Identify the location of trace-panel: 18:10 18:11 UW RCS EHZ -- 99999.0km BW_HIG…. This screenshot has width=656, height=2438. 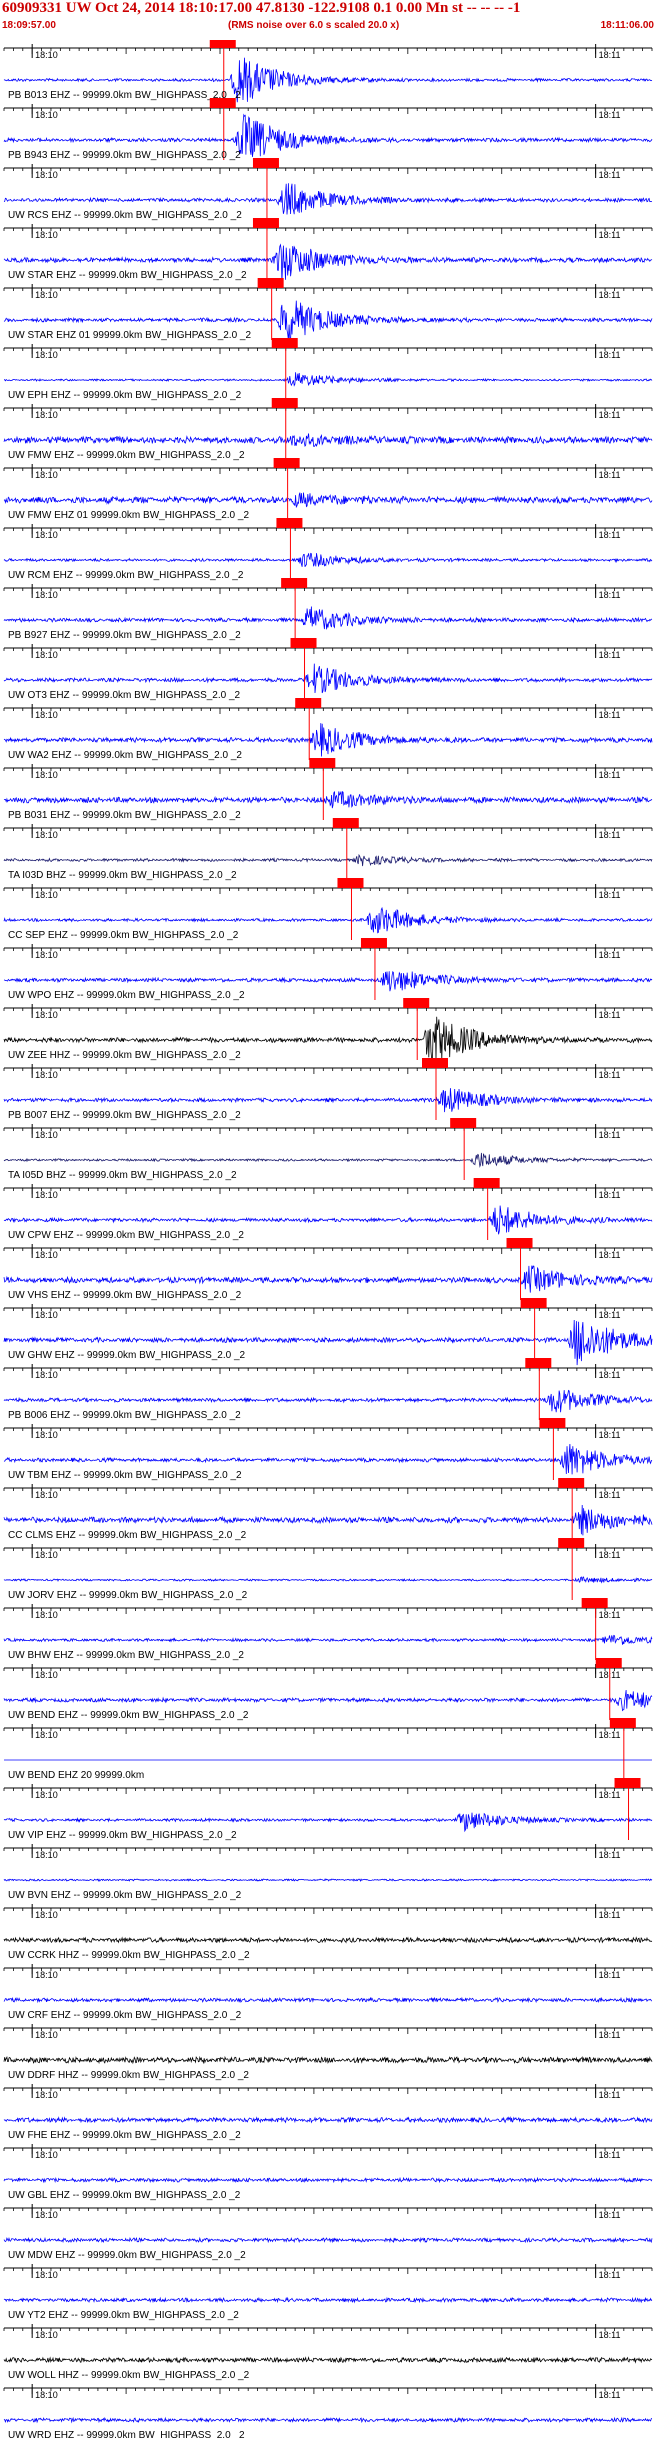
(328, 189).